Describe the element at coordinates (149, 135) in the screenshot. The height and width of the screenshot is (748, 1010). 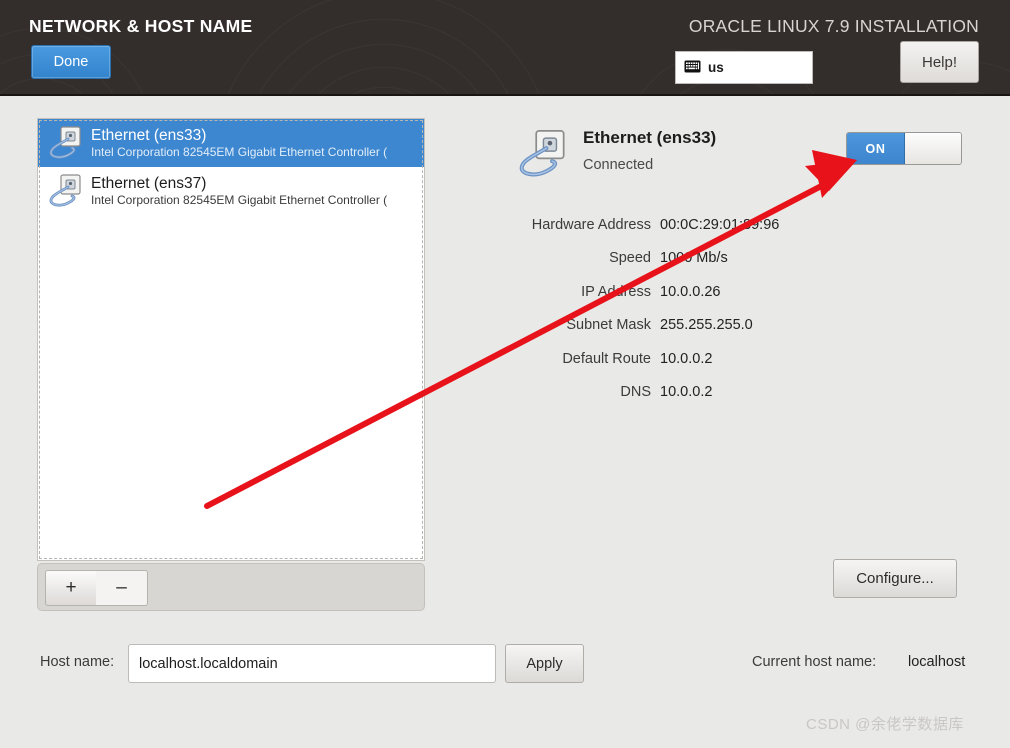
I see `list-item-name: Ethernet (ens33)` at that location.